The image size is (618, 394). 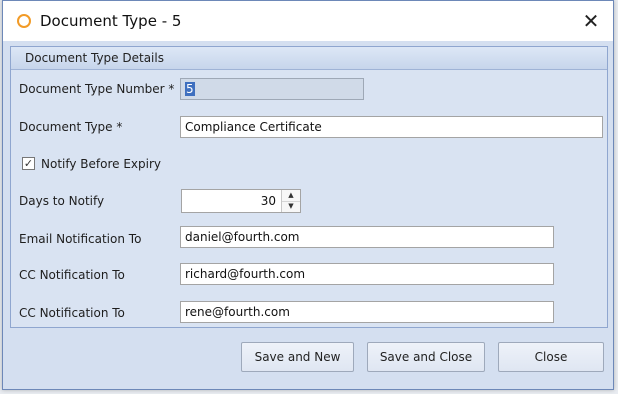 I want to click on check-icon: ✓, so click(x=28, y=163).